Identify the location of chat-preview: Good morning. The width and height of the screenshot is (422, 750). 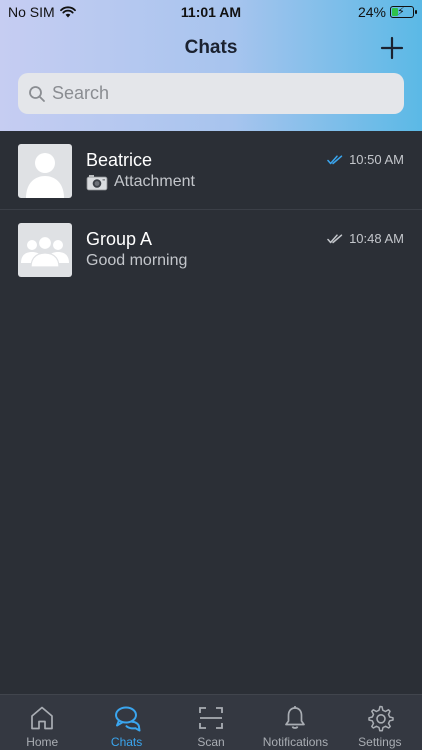
(136, 261).